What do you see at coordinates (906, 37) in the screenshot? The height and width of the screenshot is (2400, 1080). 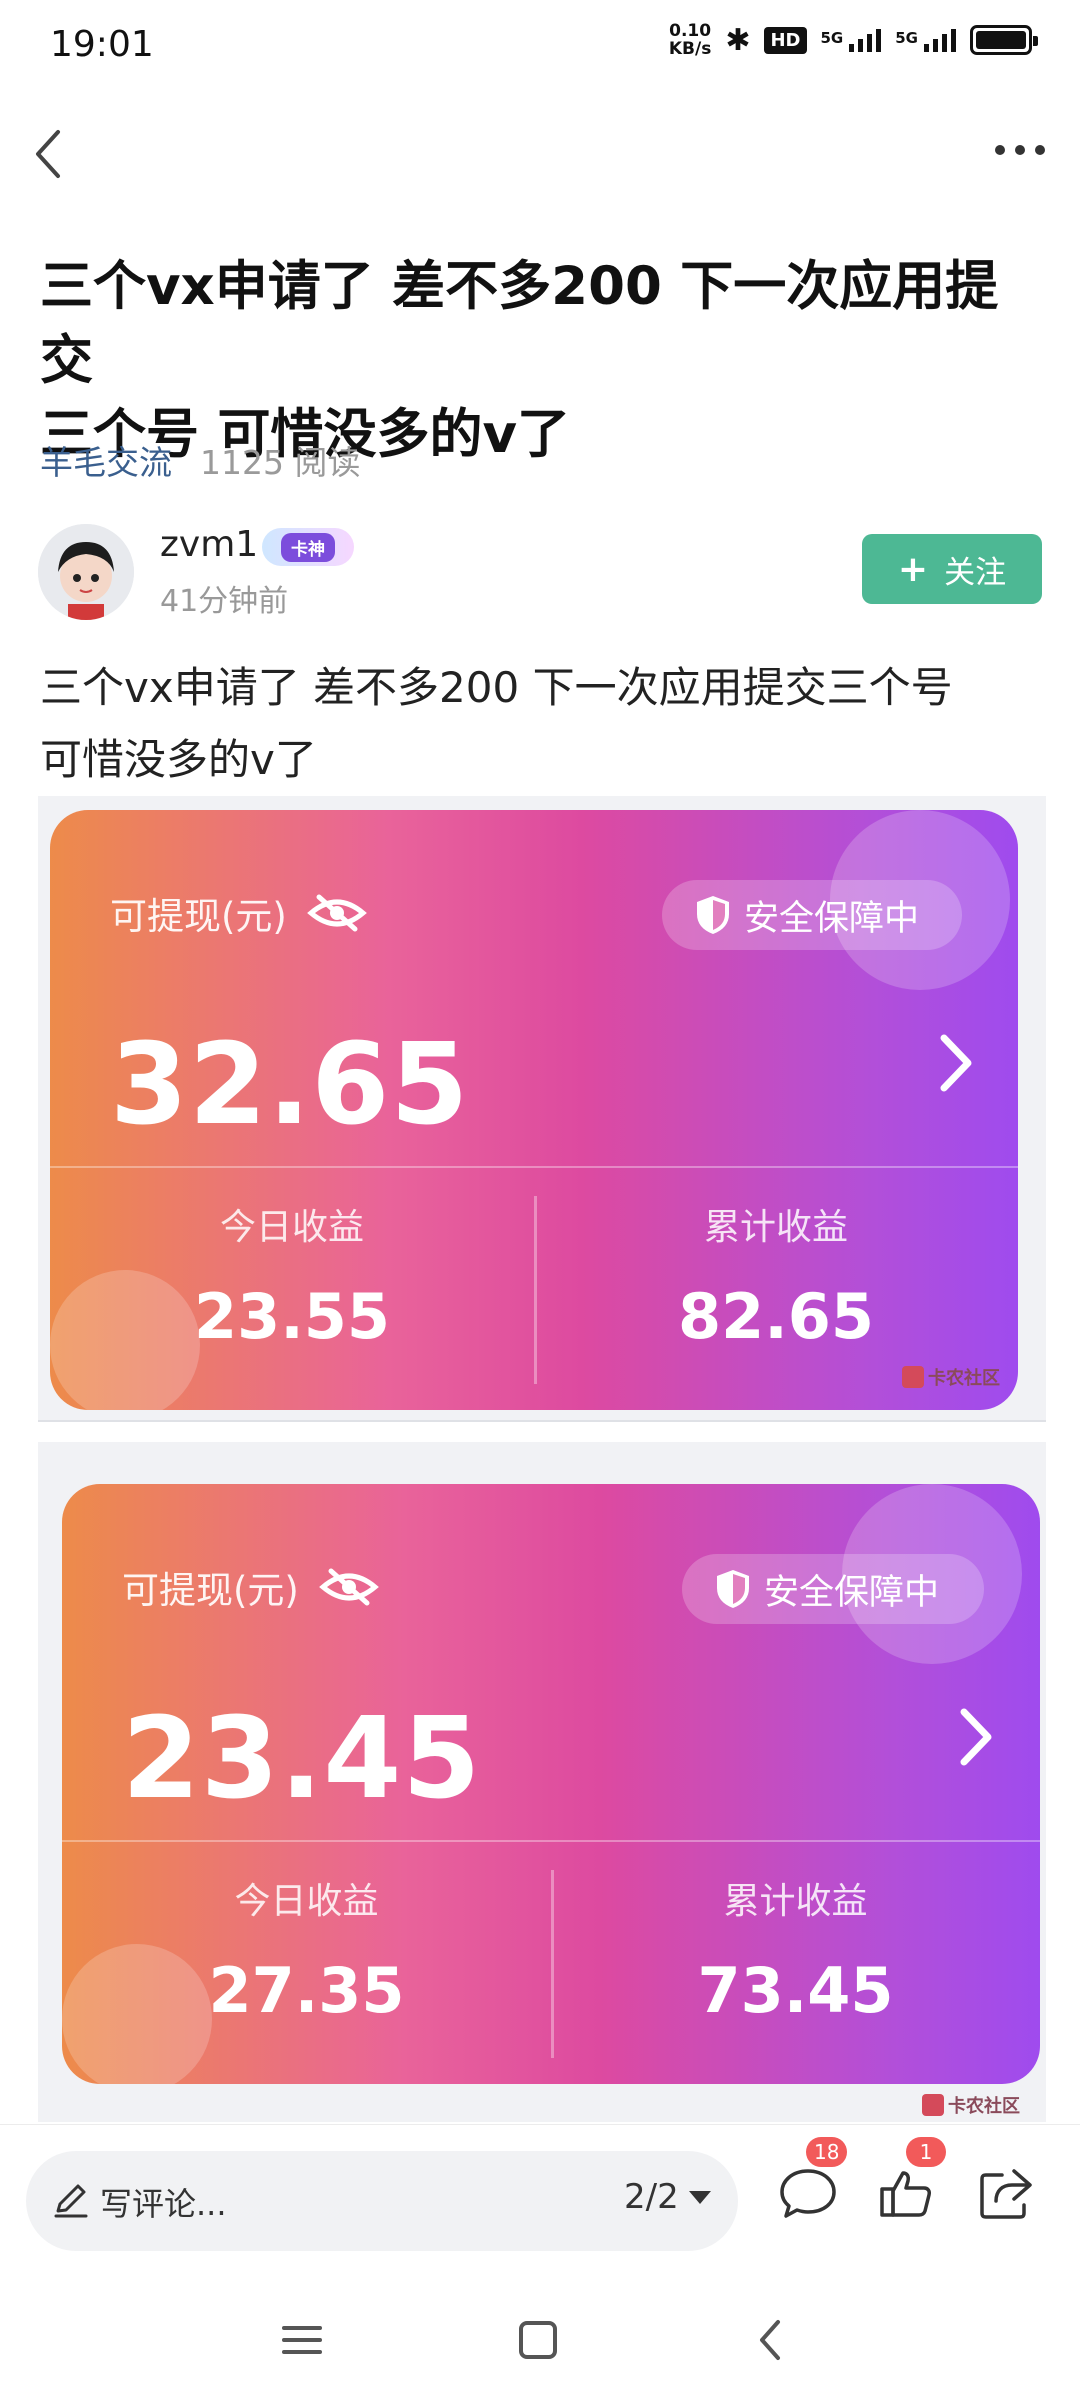 I see `signal-label-2: 5G` at bounding box center [906, 37].